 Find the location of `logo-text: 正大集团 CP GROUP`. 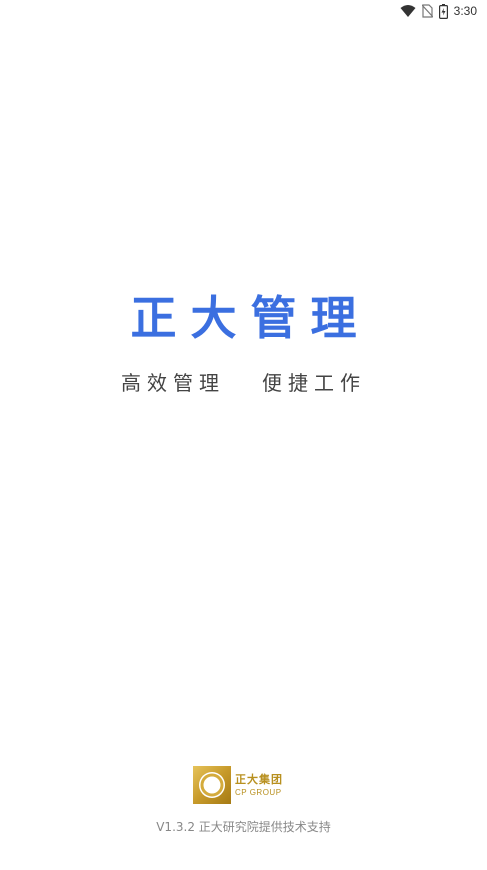

logo-text: 正大集团 CP GROUP is located at coordinates (259, 785).